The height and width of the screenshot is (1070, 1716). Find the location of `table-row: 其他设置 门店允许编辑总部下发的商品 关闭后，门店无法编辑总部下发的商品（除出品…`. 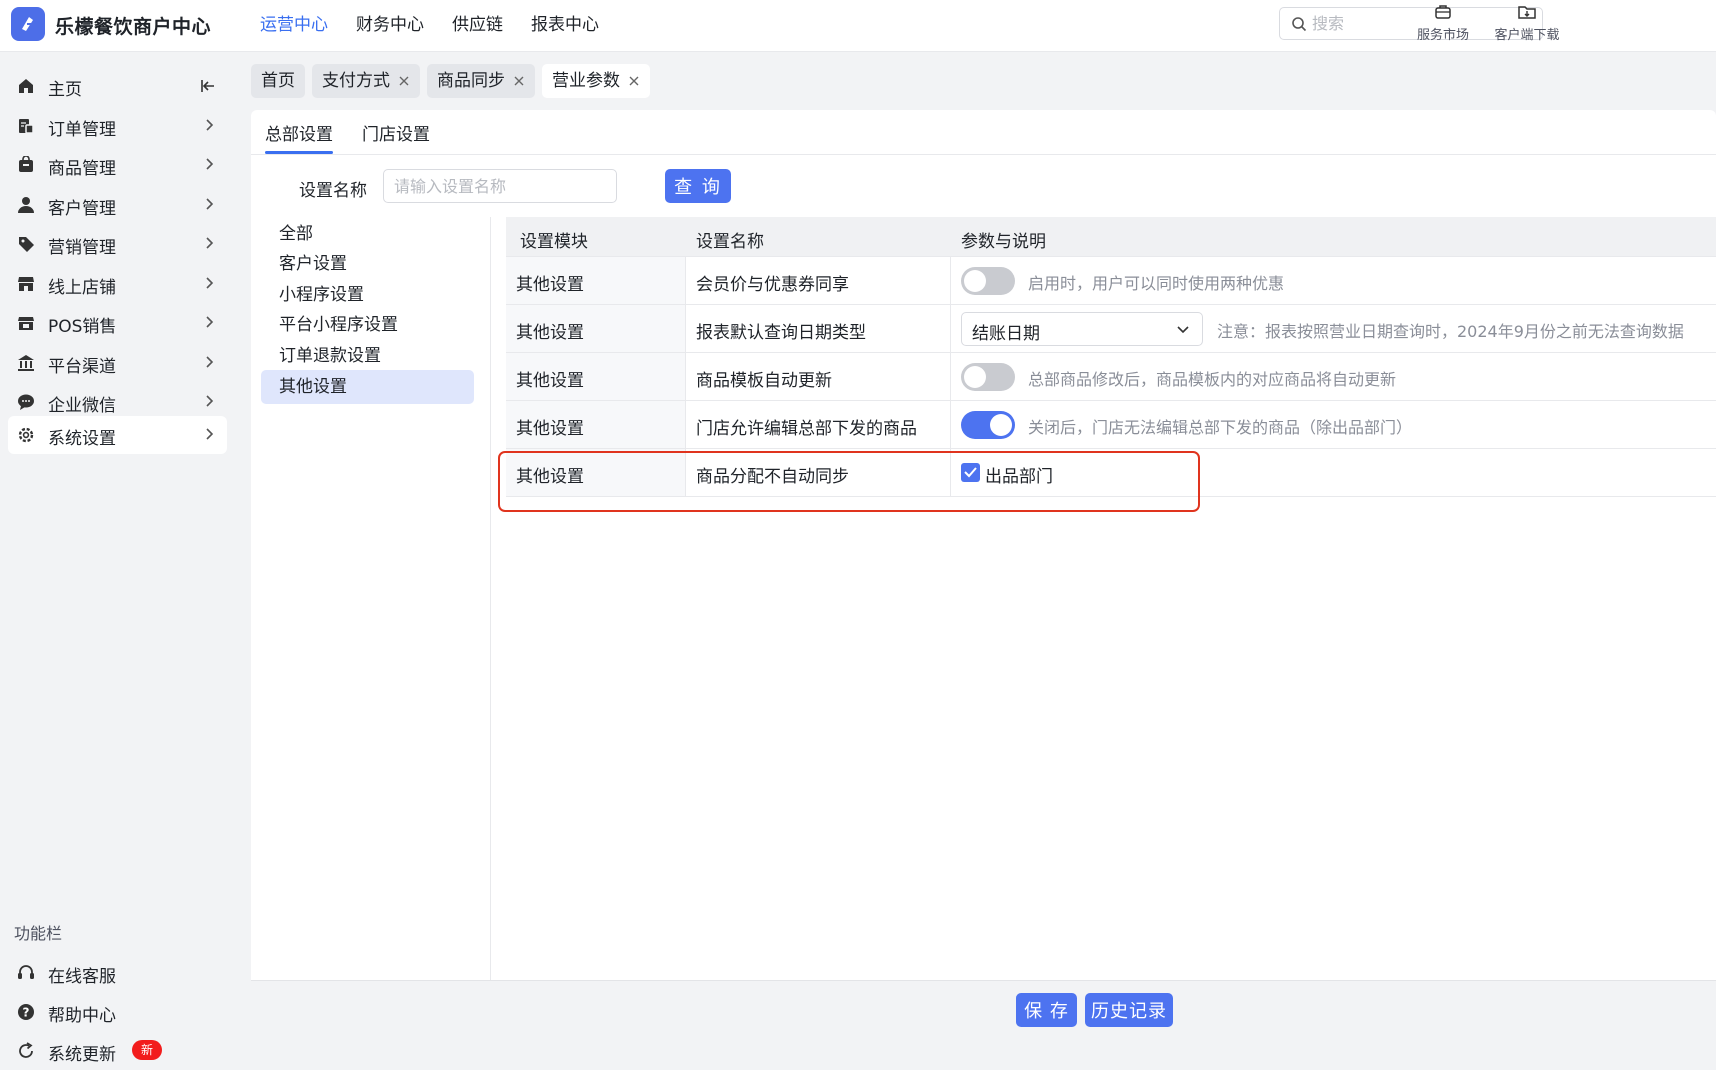

table-row: 其他设置 门店允许编辑总部下发的商品 关闭后，门店无法编辑总部下发的商品（除出品… is located at coordinates (1111, 425).